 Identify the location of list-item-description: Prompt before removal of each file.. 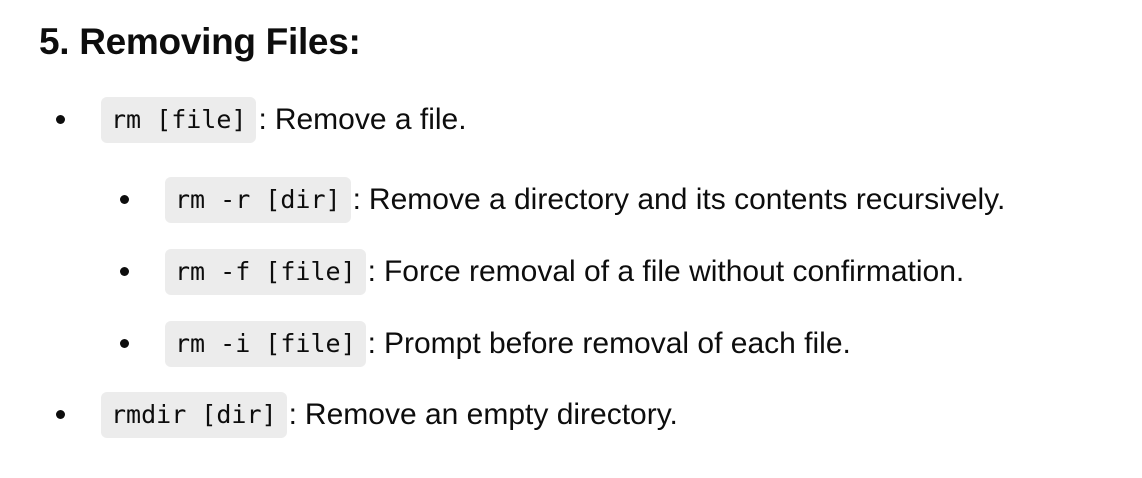
(617, 343).